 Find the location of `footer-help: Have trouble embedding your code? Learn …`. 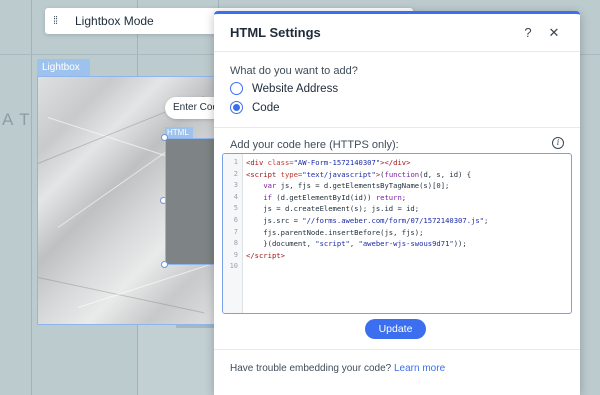

footer-help: Have trouble embedding your code? Learn … is located at coordinates (337, 368).